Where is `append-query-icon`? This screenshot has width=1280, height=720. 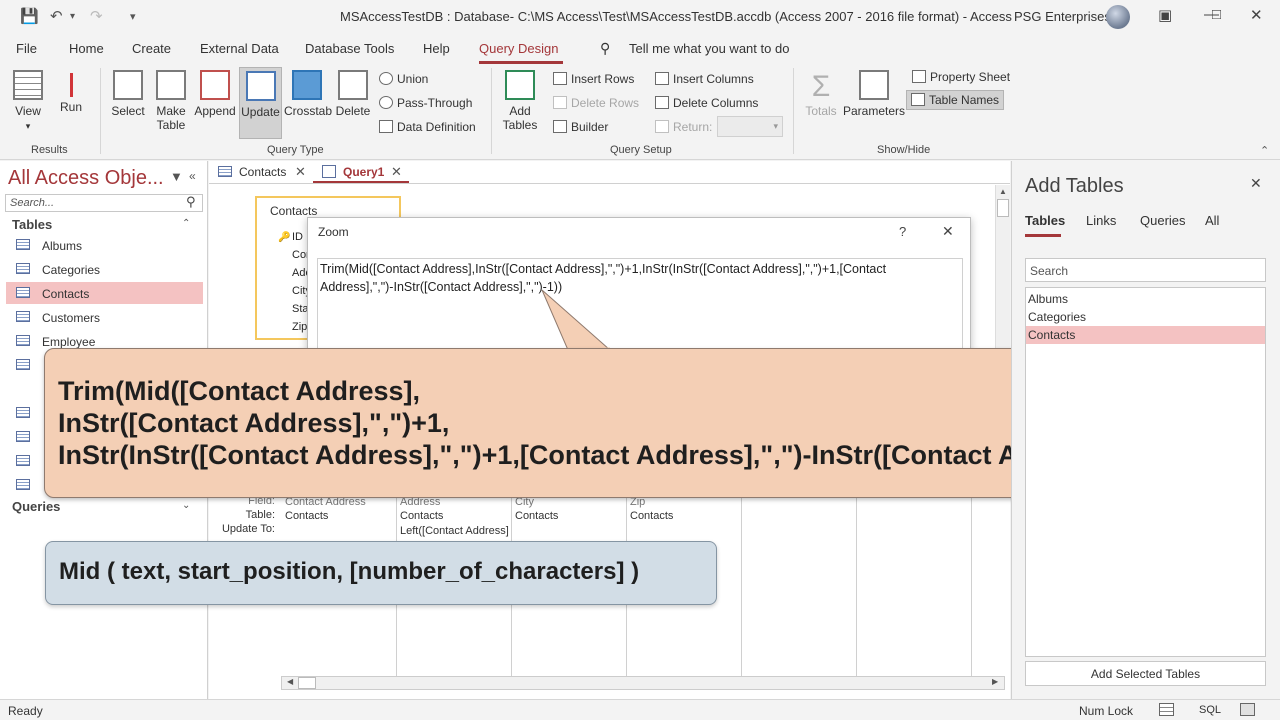
append-query-icon is located at coordinates (215, 85).